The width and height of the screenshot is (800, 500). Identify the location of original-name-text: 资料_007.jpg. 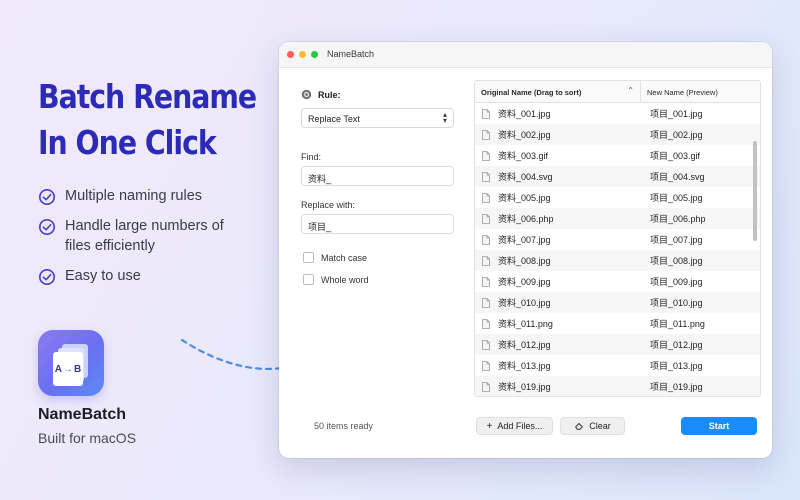
(524, 240).